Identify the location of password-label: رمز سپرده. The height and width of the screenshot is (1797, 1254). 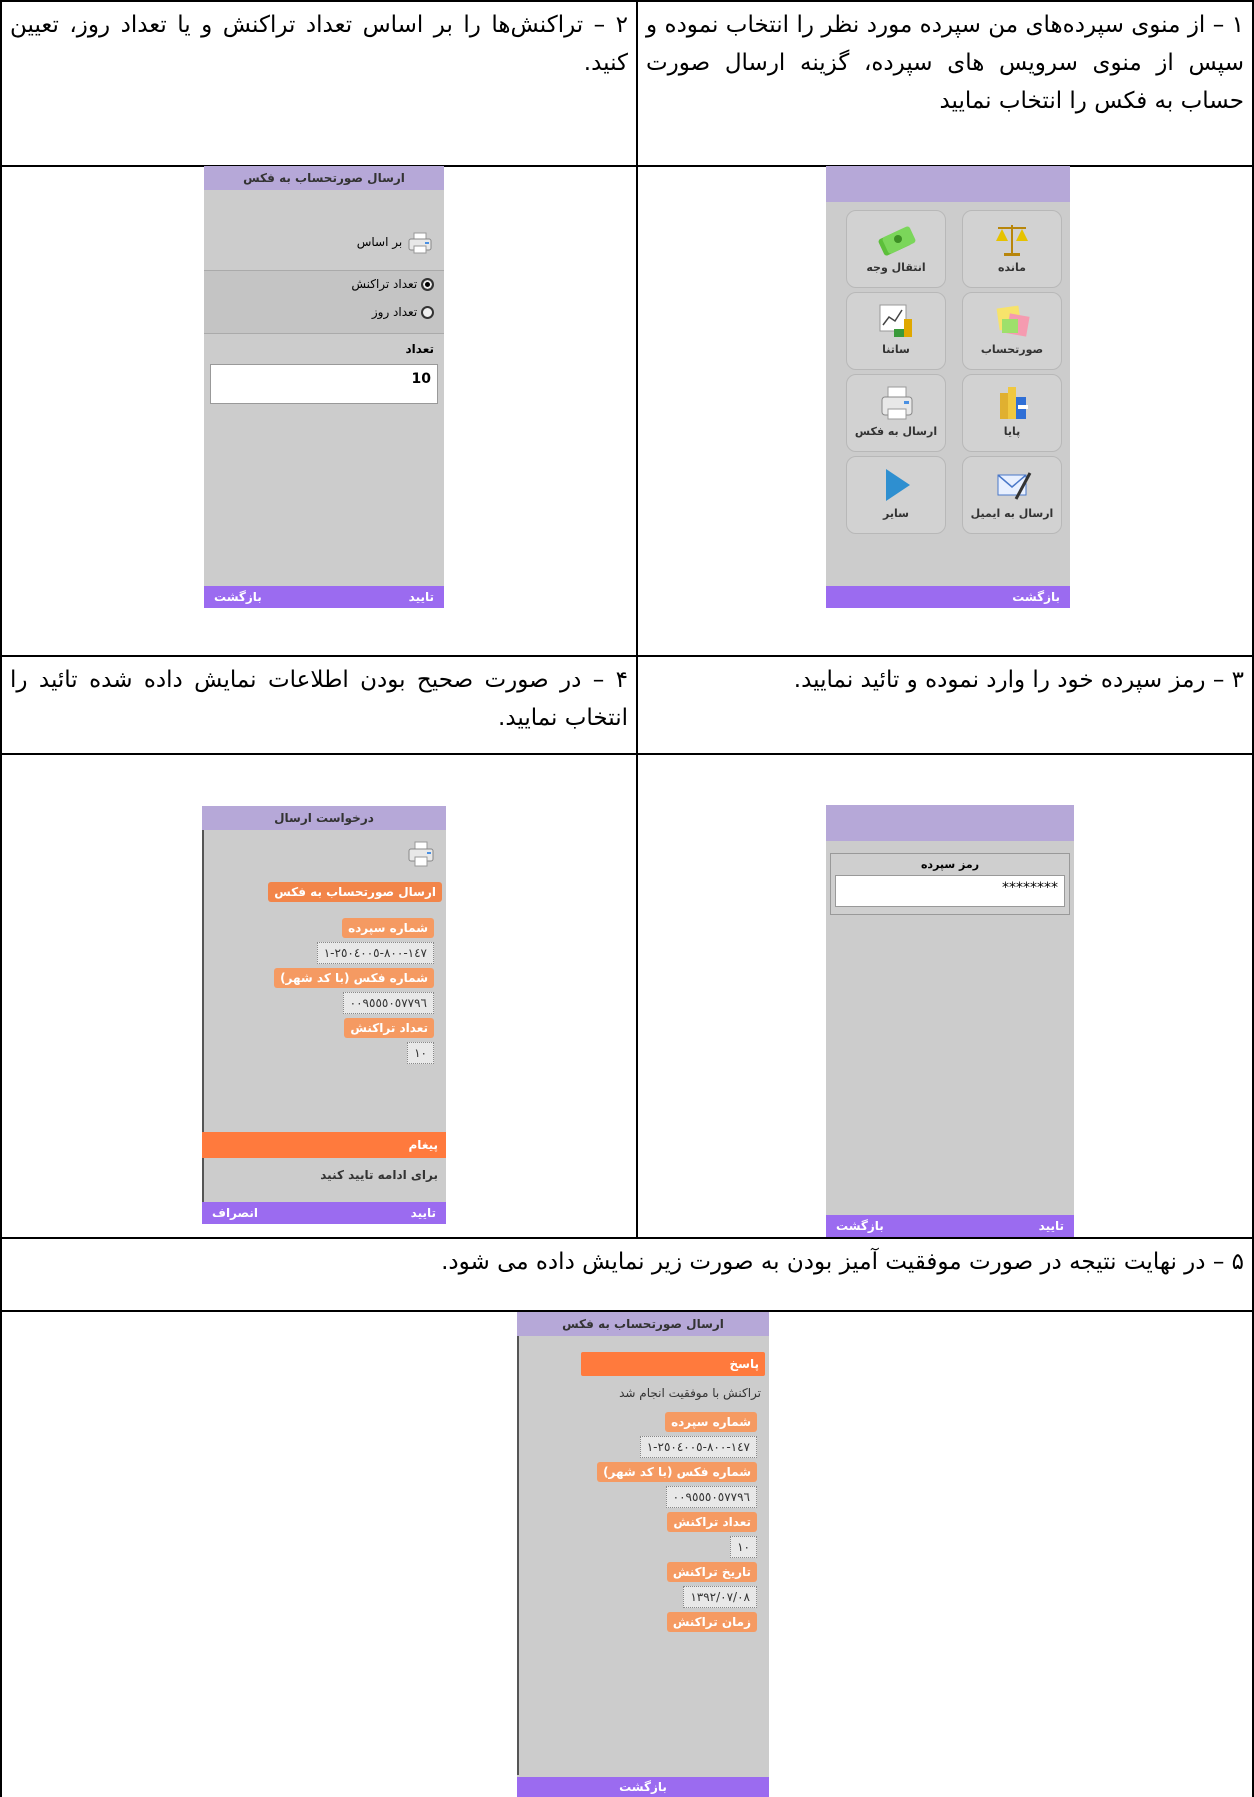
(950, 864).